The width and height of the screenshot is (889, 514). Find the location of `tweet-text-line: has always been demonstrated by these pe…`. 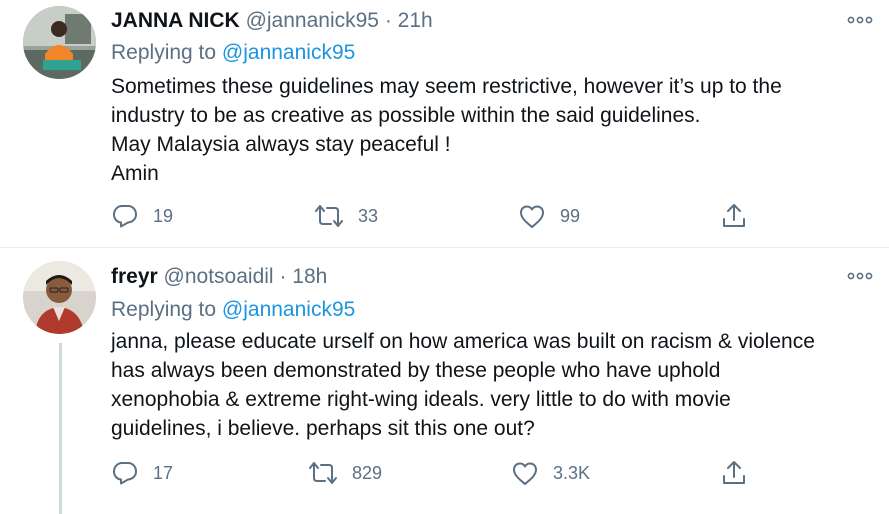

tweet-text-line: has always been demonstrated by these pe… is located at coordinates (416, 370).